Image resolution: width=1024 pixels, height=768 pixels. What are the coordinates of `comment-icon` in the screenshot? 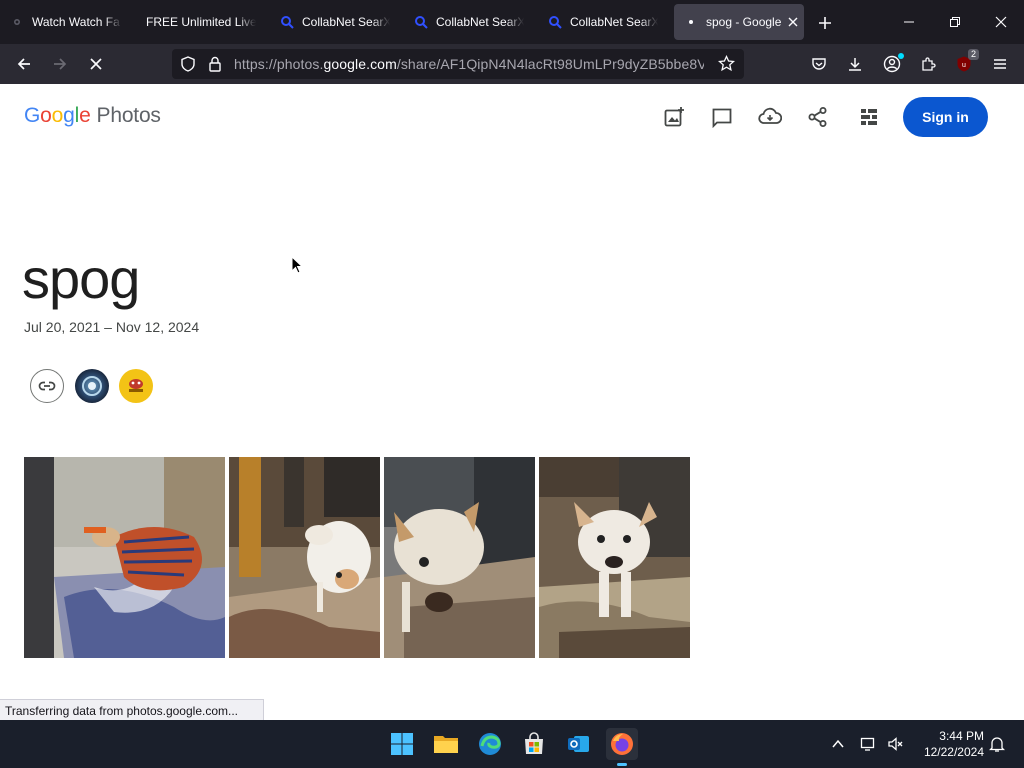 It's located at (722, 118).